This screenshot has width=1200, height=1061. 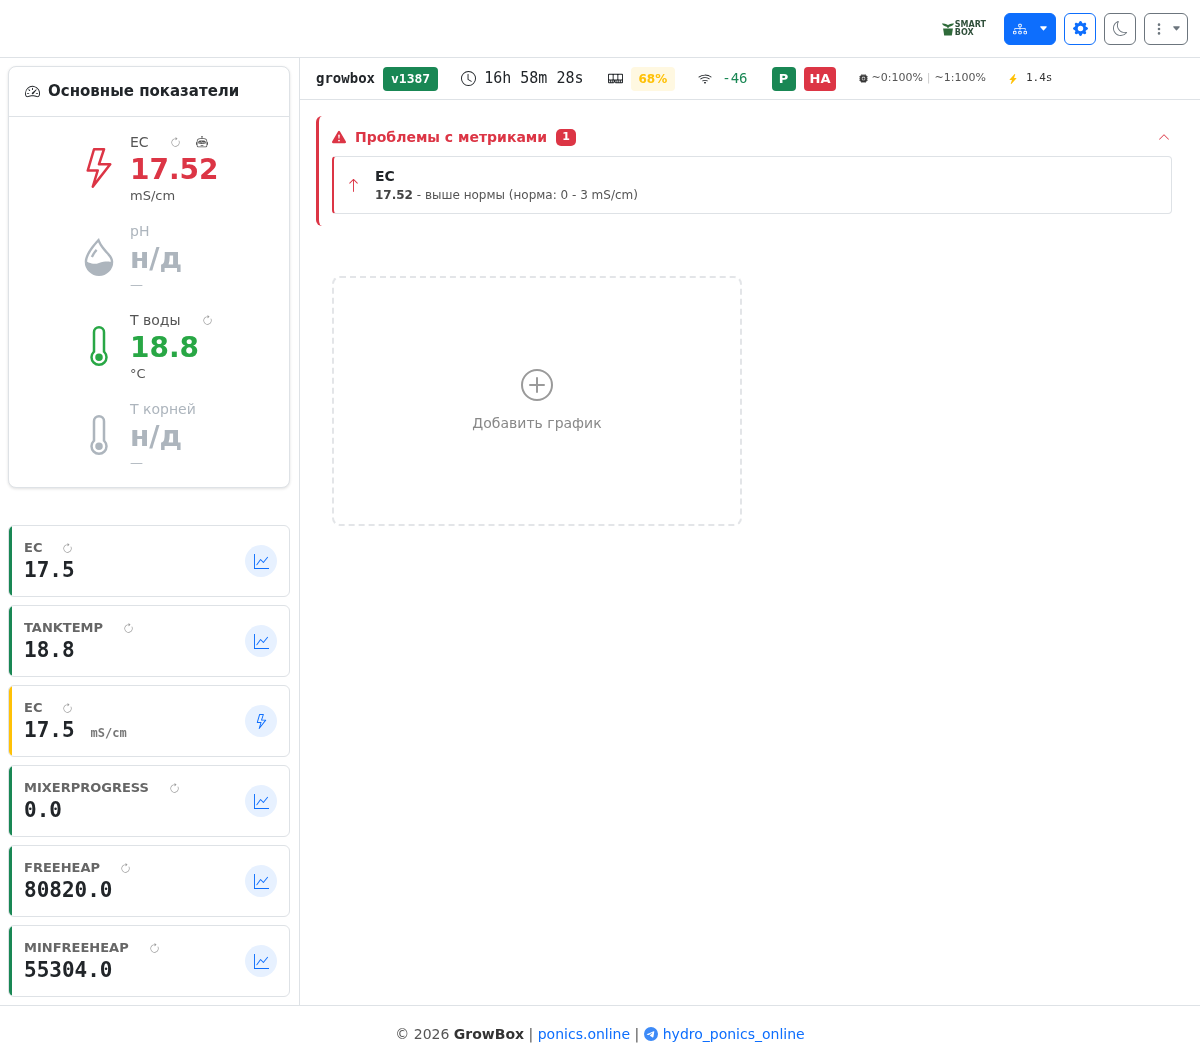 What do you see at coordinates (1012, 78) in the screenshot?
I see `lightning-icon` at bounding box center [1012, 78].